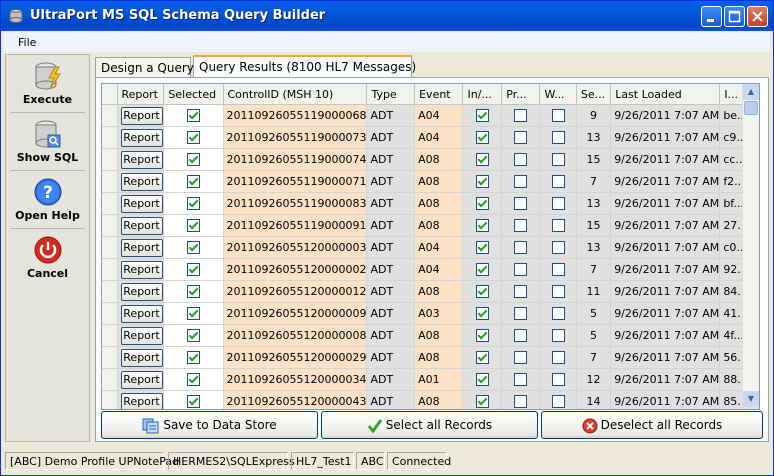  Describe the element at coordinates (295, 203) in the screenshot. I see `control-id-cell: 20110926055119000083` at that location.